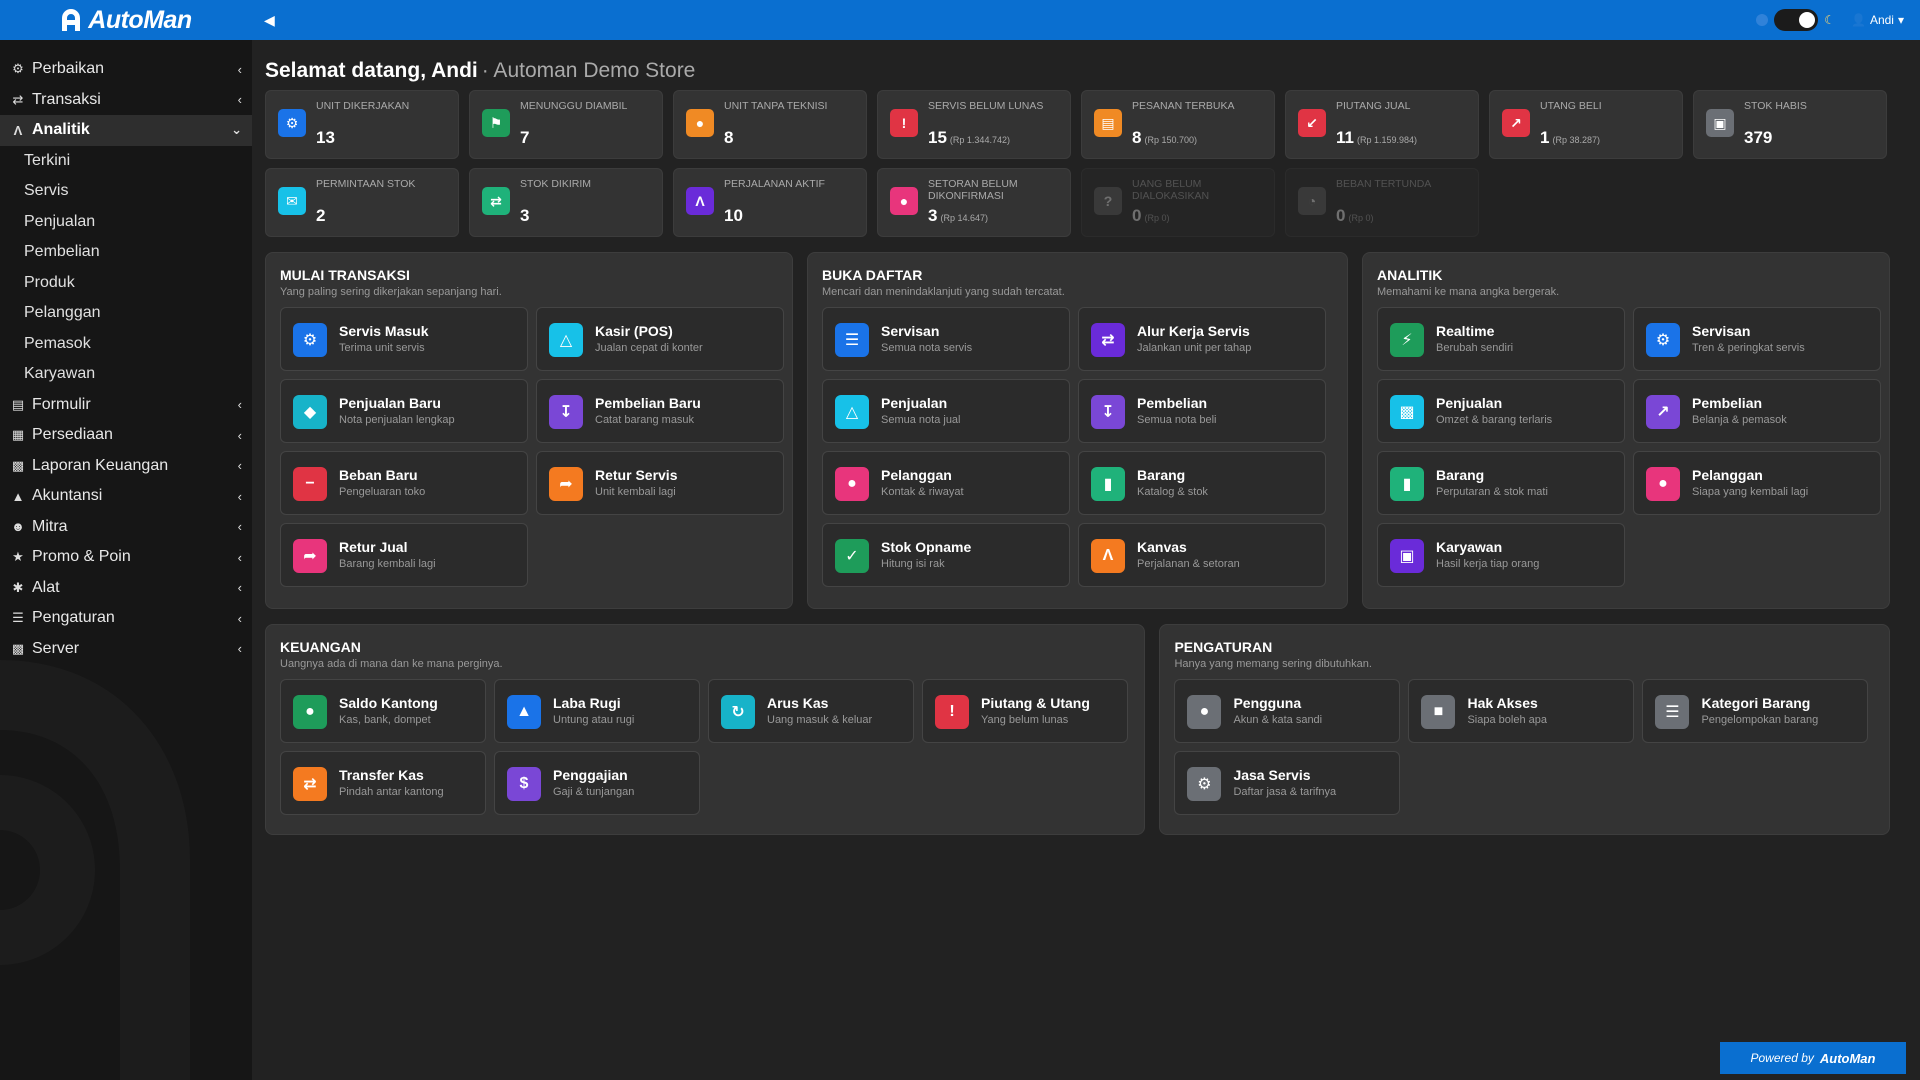 The width and height of the screenshot is (1920, 1080). Describe the element at coordinates (1202, 555) in the screenshot. I see `shortcut-card-kanvas: Λ Kanvas Perjalanan & setoran` at that location.